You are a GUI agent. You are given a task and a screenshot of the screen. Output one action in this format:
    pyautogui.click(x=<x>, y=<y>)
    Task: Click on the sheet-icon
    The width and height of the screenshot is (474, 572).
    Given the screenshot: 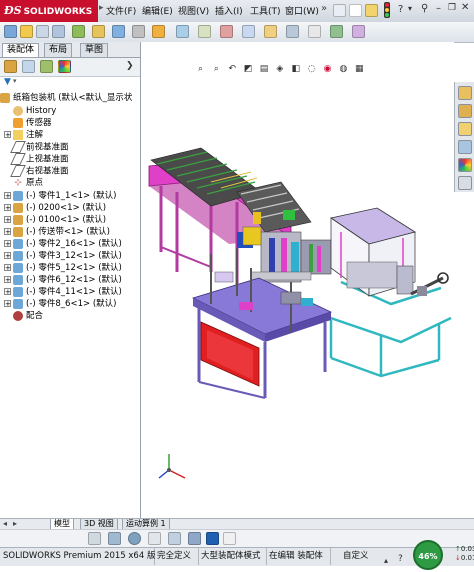 What is the action you would take?
    pyautogui.click(x=229, y=538)
    